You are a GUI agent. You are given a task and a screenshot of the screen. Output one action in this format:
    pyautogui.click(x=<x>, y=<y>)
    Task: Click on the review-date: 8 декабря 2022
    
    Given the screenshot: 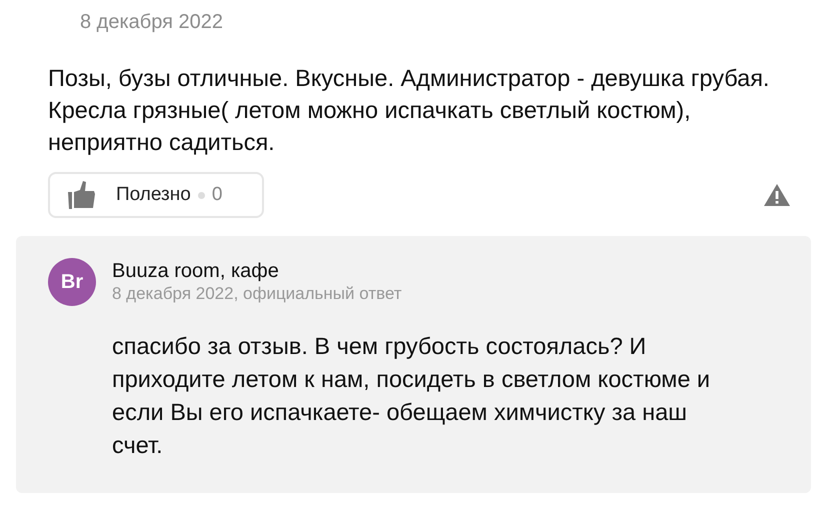 What is the action you would take?
    pyautogui.click(x=152, y=22)
    